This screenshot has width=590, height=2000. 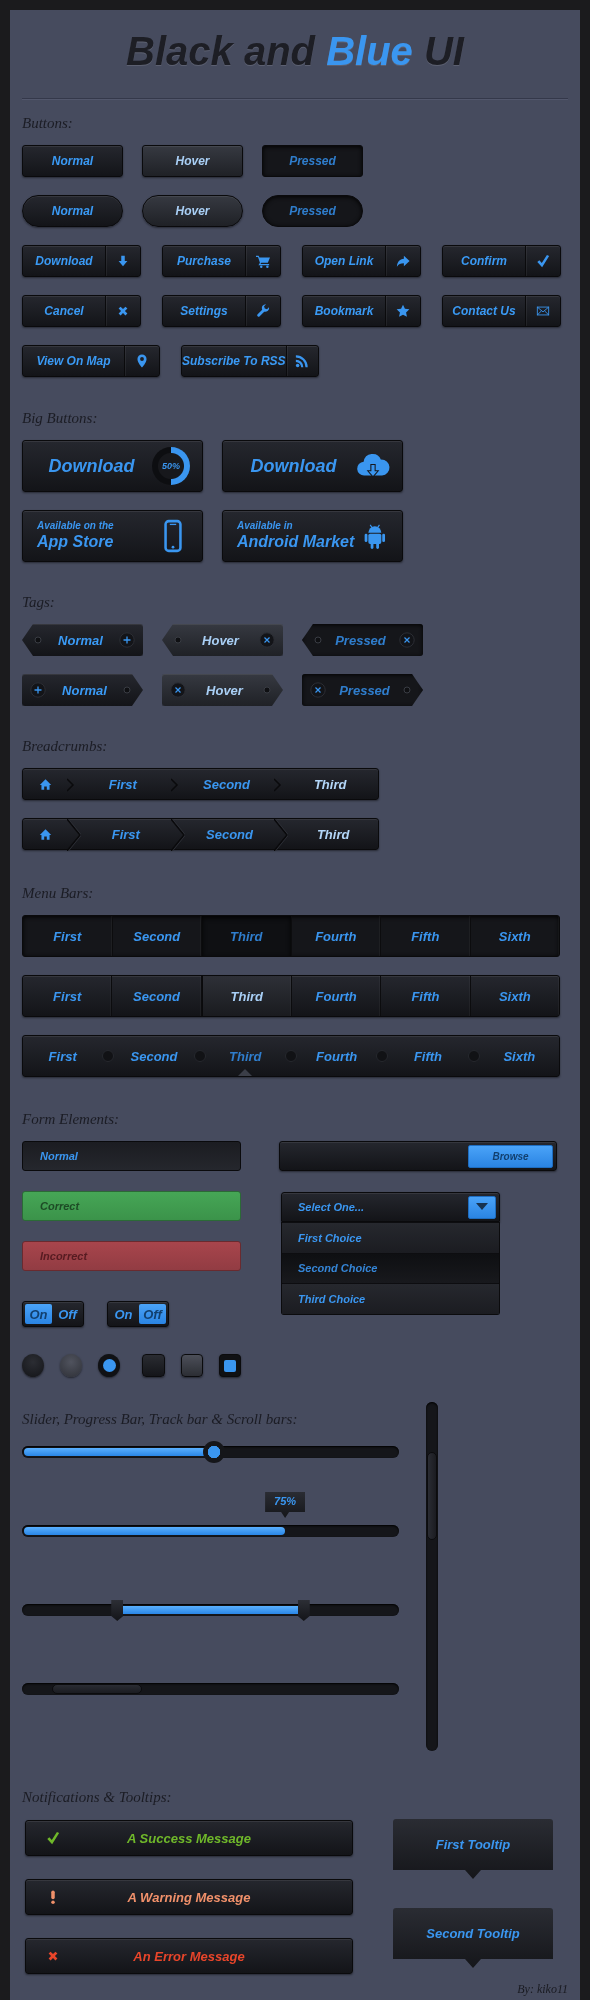 I want to click on dropdown-option: Second Choice, so click(x=390, y=1267).